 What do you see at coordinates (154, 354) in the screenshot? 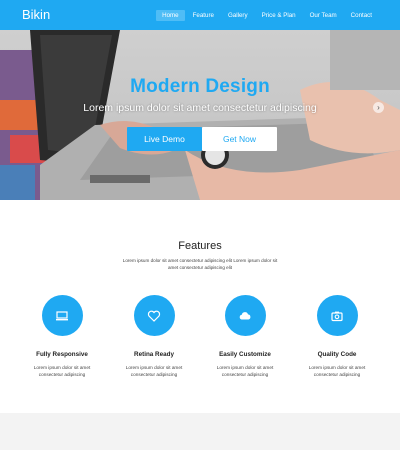
I see `feature-title: Retina Ready` at bounding box center [154, 354].